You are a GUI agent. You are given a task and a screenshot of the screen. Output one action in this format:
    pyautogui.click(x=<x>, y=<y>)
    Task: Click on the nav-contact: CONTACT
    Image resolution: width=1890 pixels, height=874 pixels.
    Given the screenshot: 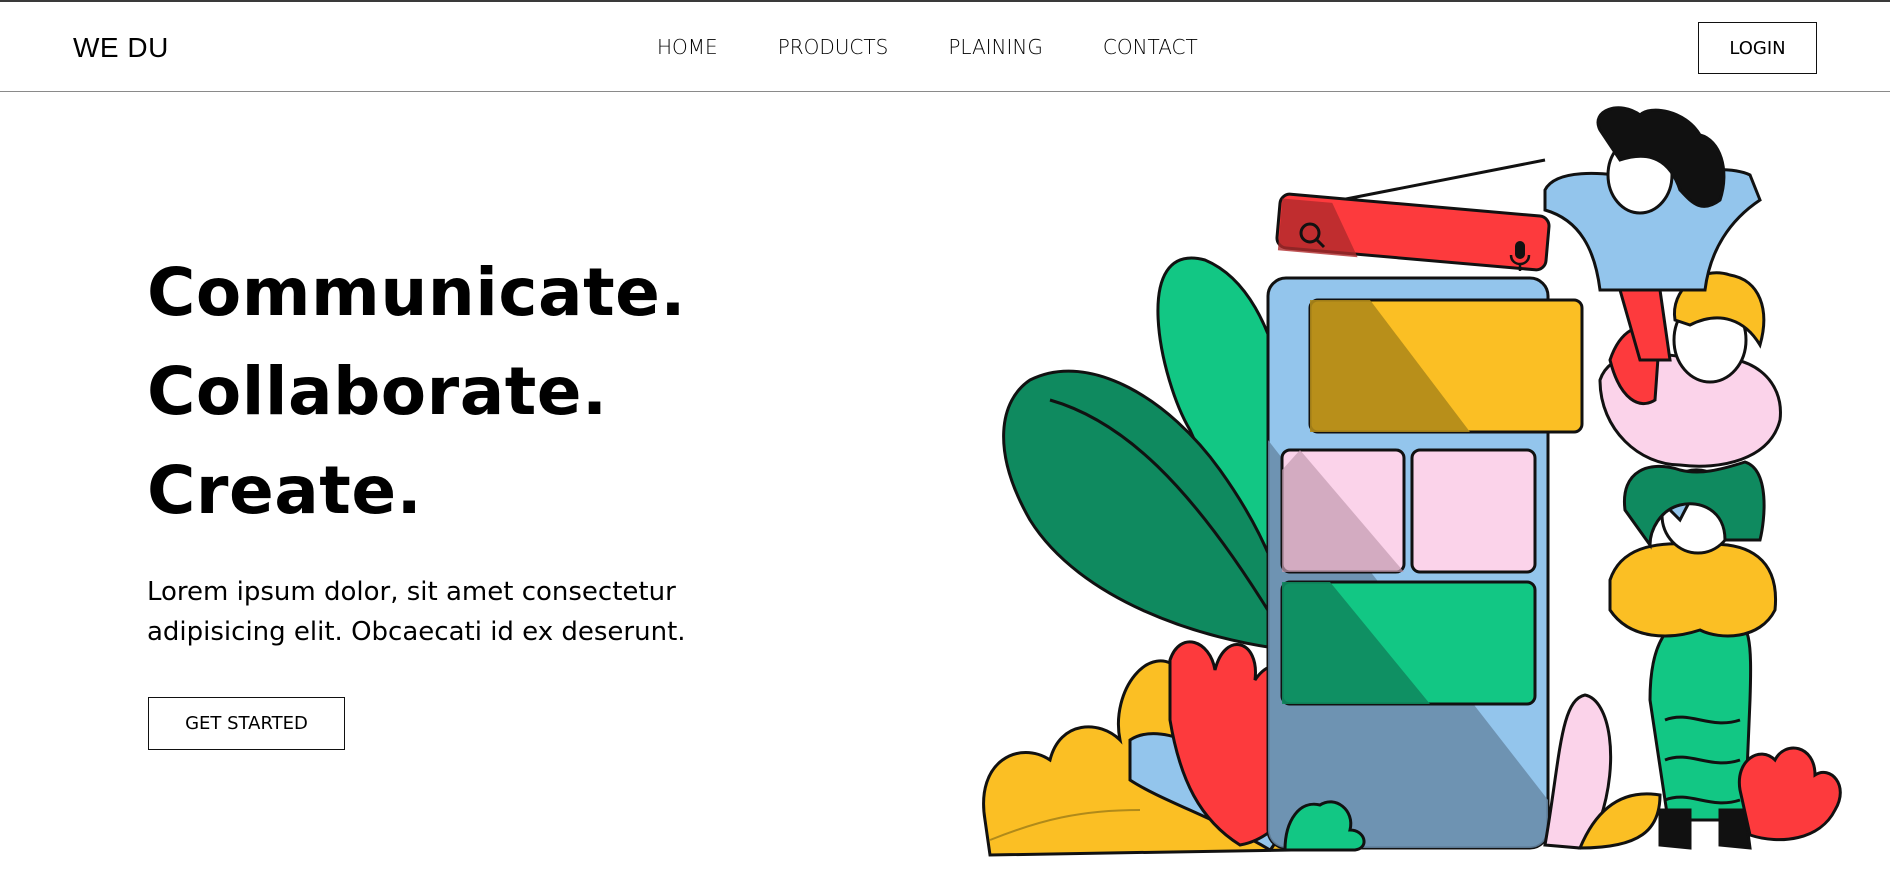 What is the action you would take?
    pyautogui.click(x=1150, y=47)
    